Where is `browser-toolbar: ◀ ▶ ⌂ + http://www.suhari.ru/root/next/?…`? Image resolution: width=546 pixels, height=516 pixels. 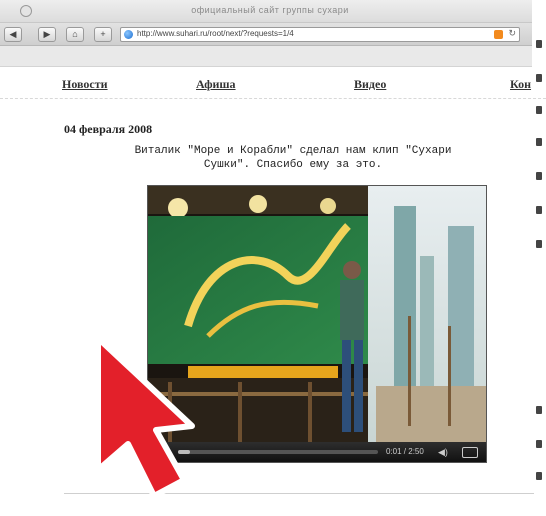 browser-toolbar: ◀ ▶ ⌂ + http://www.suhari.ru/root/next/?… is located at coordinates (266, 34).